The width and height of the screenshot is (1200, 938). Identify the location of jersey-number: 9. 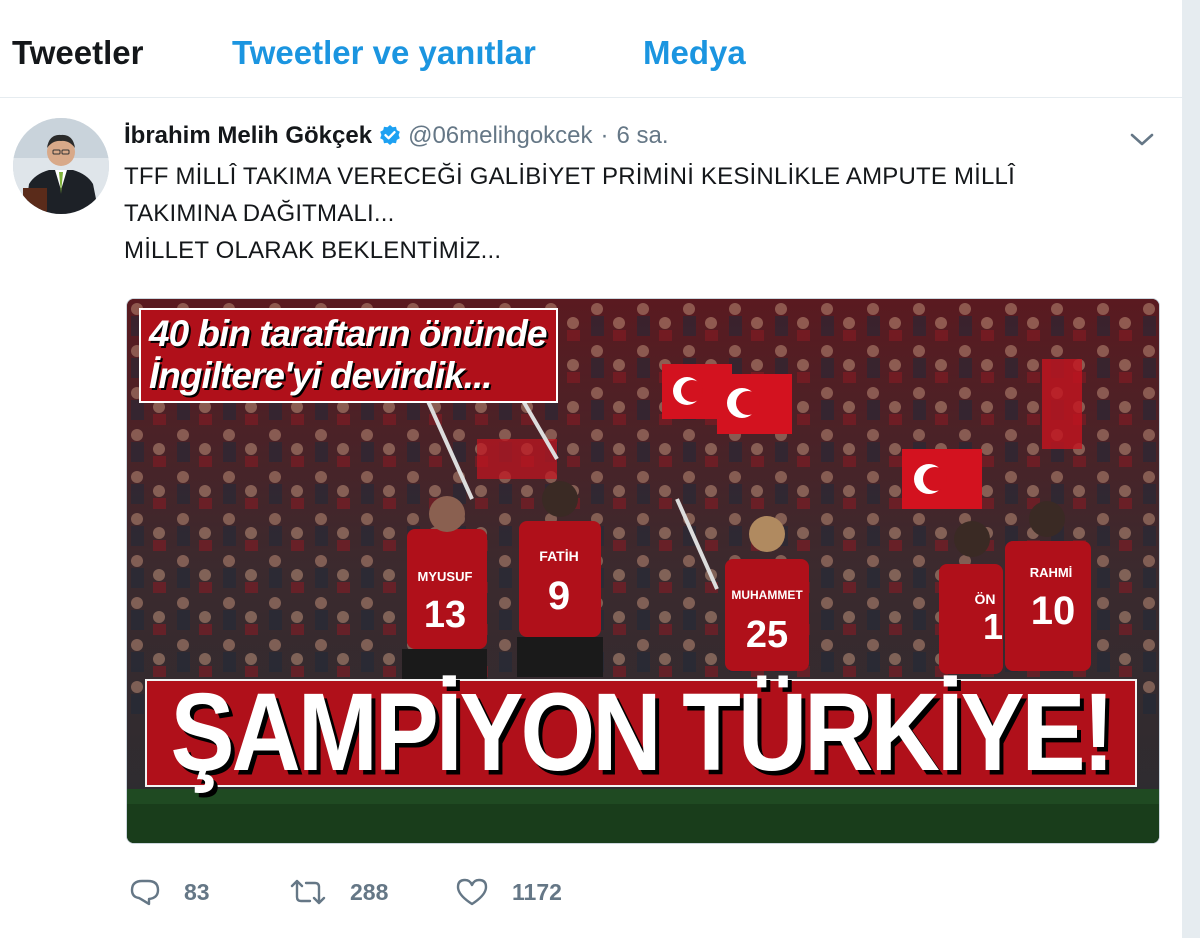
(559, 596).